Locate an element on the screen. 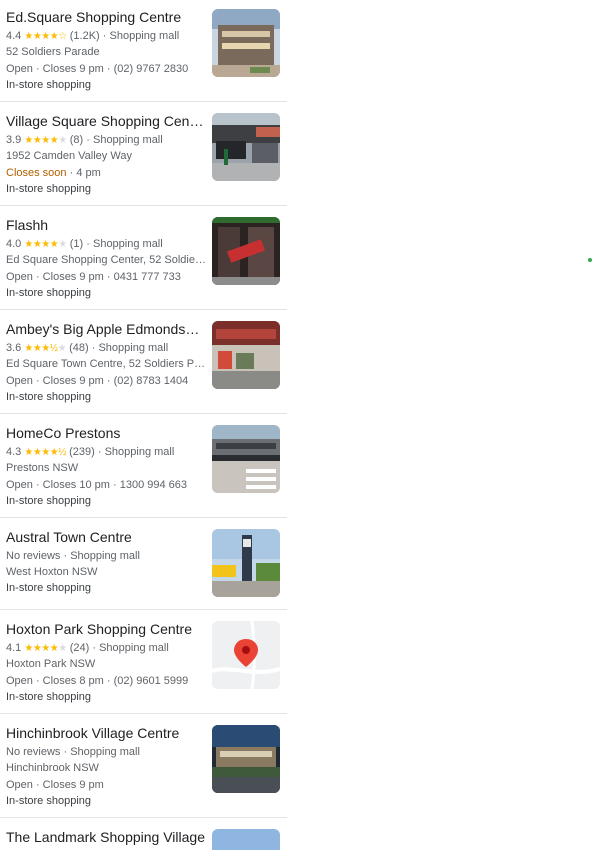  address: Hoxton Park NSW is located at coordinates (51, 664).